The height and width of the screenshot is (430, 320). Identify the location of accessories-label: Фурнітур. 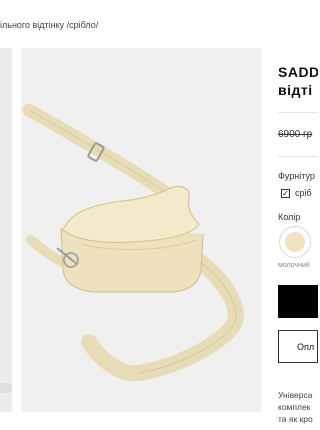
(296, 176).